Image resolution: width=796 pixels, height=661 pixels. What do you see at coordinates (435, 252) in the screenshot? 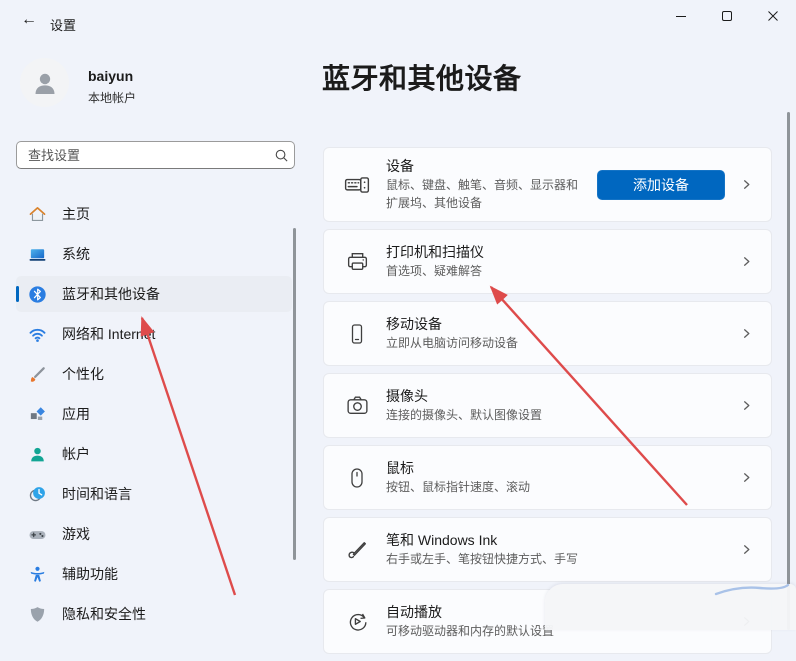
I see `card-title: 打印机和扫描仪` at bounding box center [435, 252].